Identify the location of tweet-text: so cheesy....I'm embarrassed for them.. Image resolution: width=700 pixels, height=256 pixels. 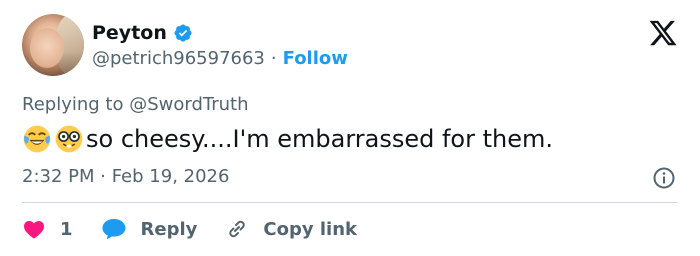
(287, 139).